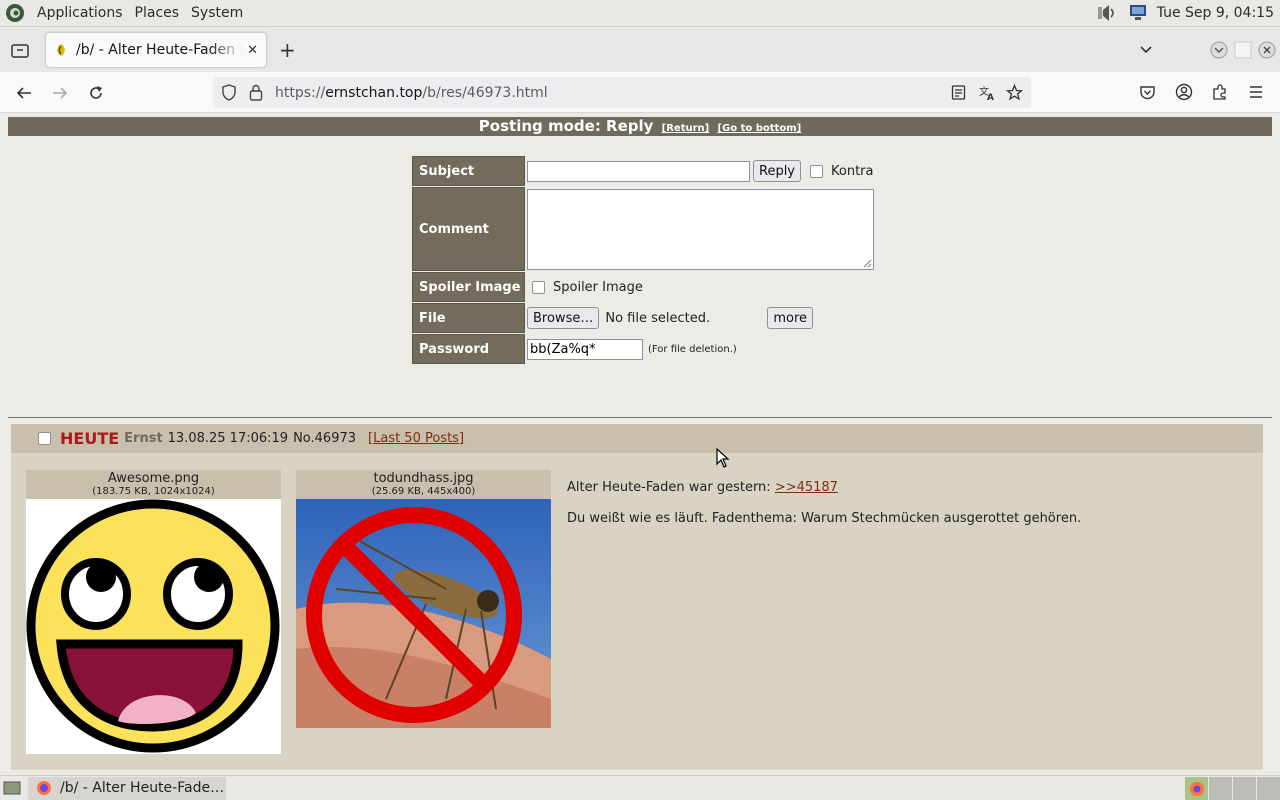 This screenshot has height=800, width=1280. I want to click on subject-cell: Reply Kontra, so click(699, 171).